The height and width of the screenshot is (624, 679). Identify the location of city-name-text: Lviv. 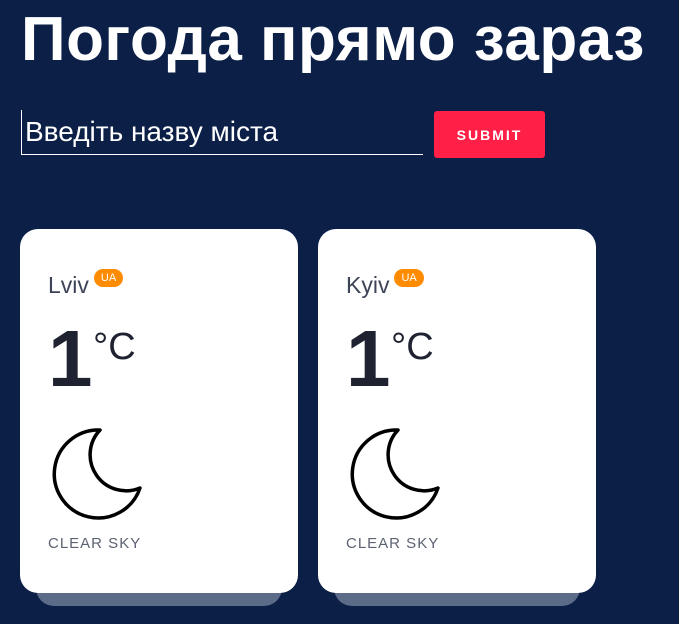
(68, 285).